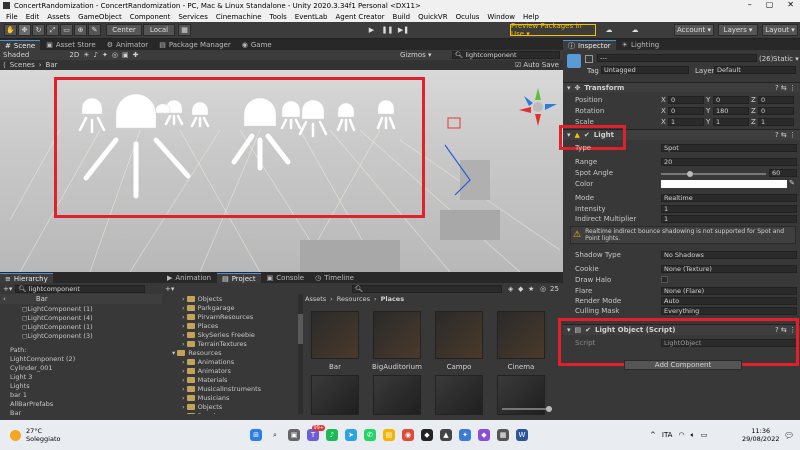  Describe the element at coordinates (15, 435) in the screenshot. I see `weather-sun-icon` at that location.